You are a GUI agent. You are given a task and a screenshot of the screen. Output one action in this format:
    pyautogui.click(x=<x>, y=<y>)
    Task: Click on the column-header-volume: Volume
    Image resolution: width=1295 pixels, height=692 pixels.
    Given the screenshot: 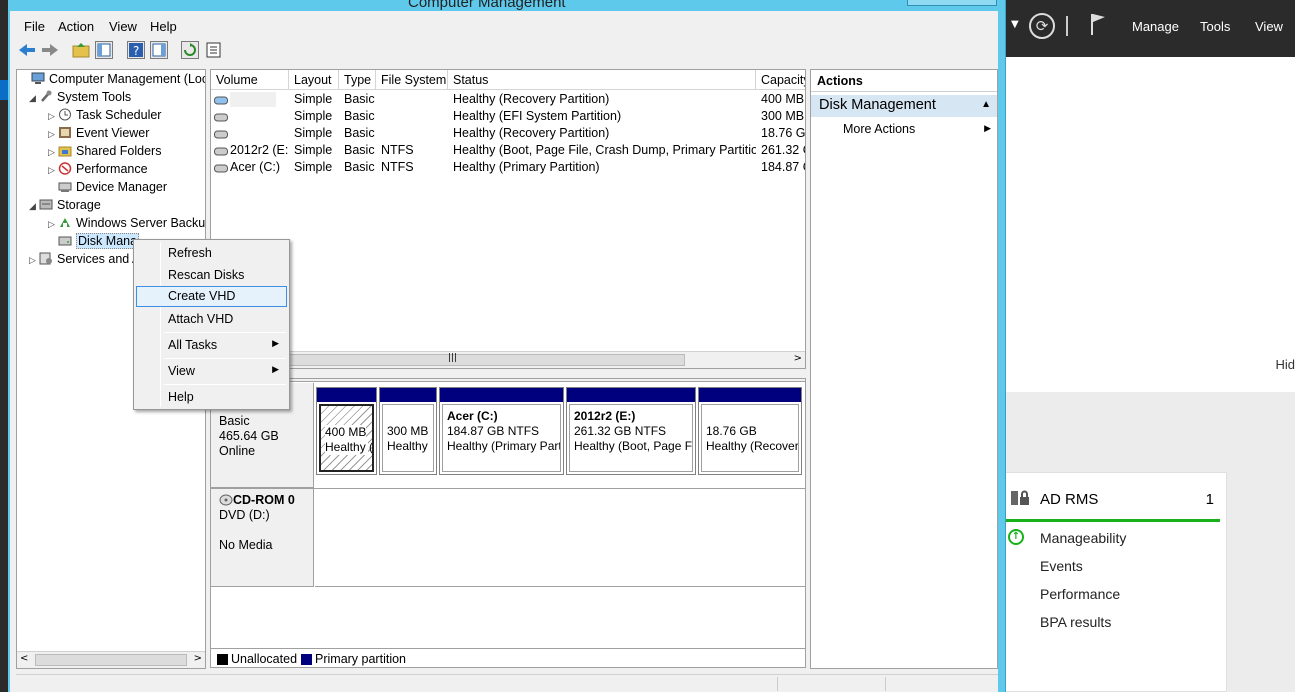 What is the action you would take?
    pyautogui.click(x=250, y=80)
    